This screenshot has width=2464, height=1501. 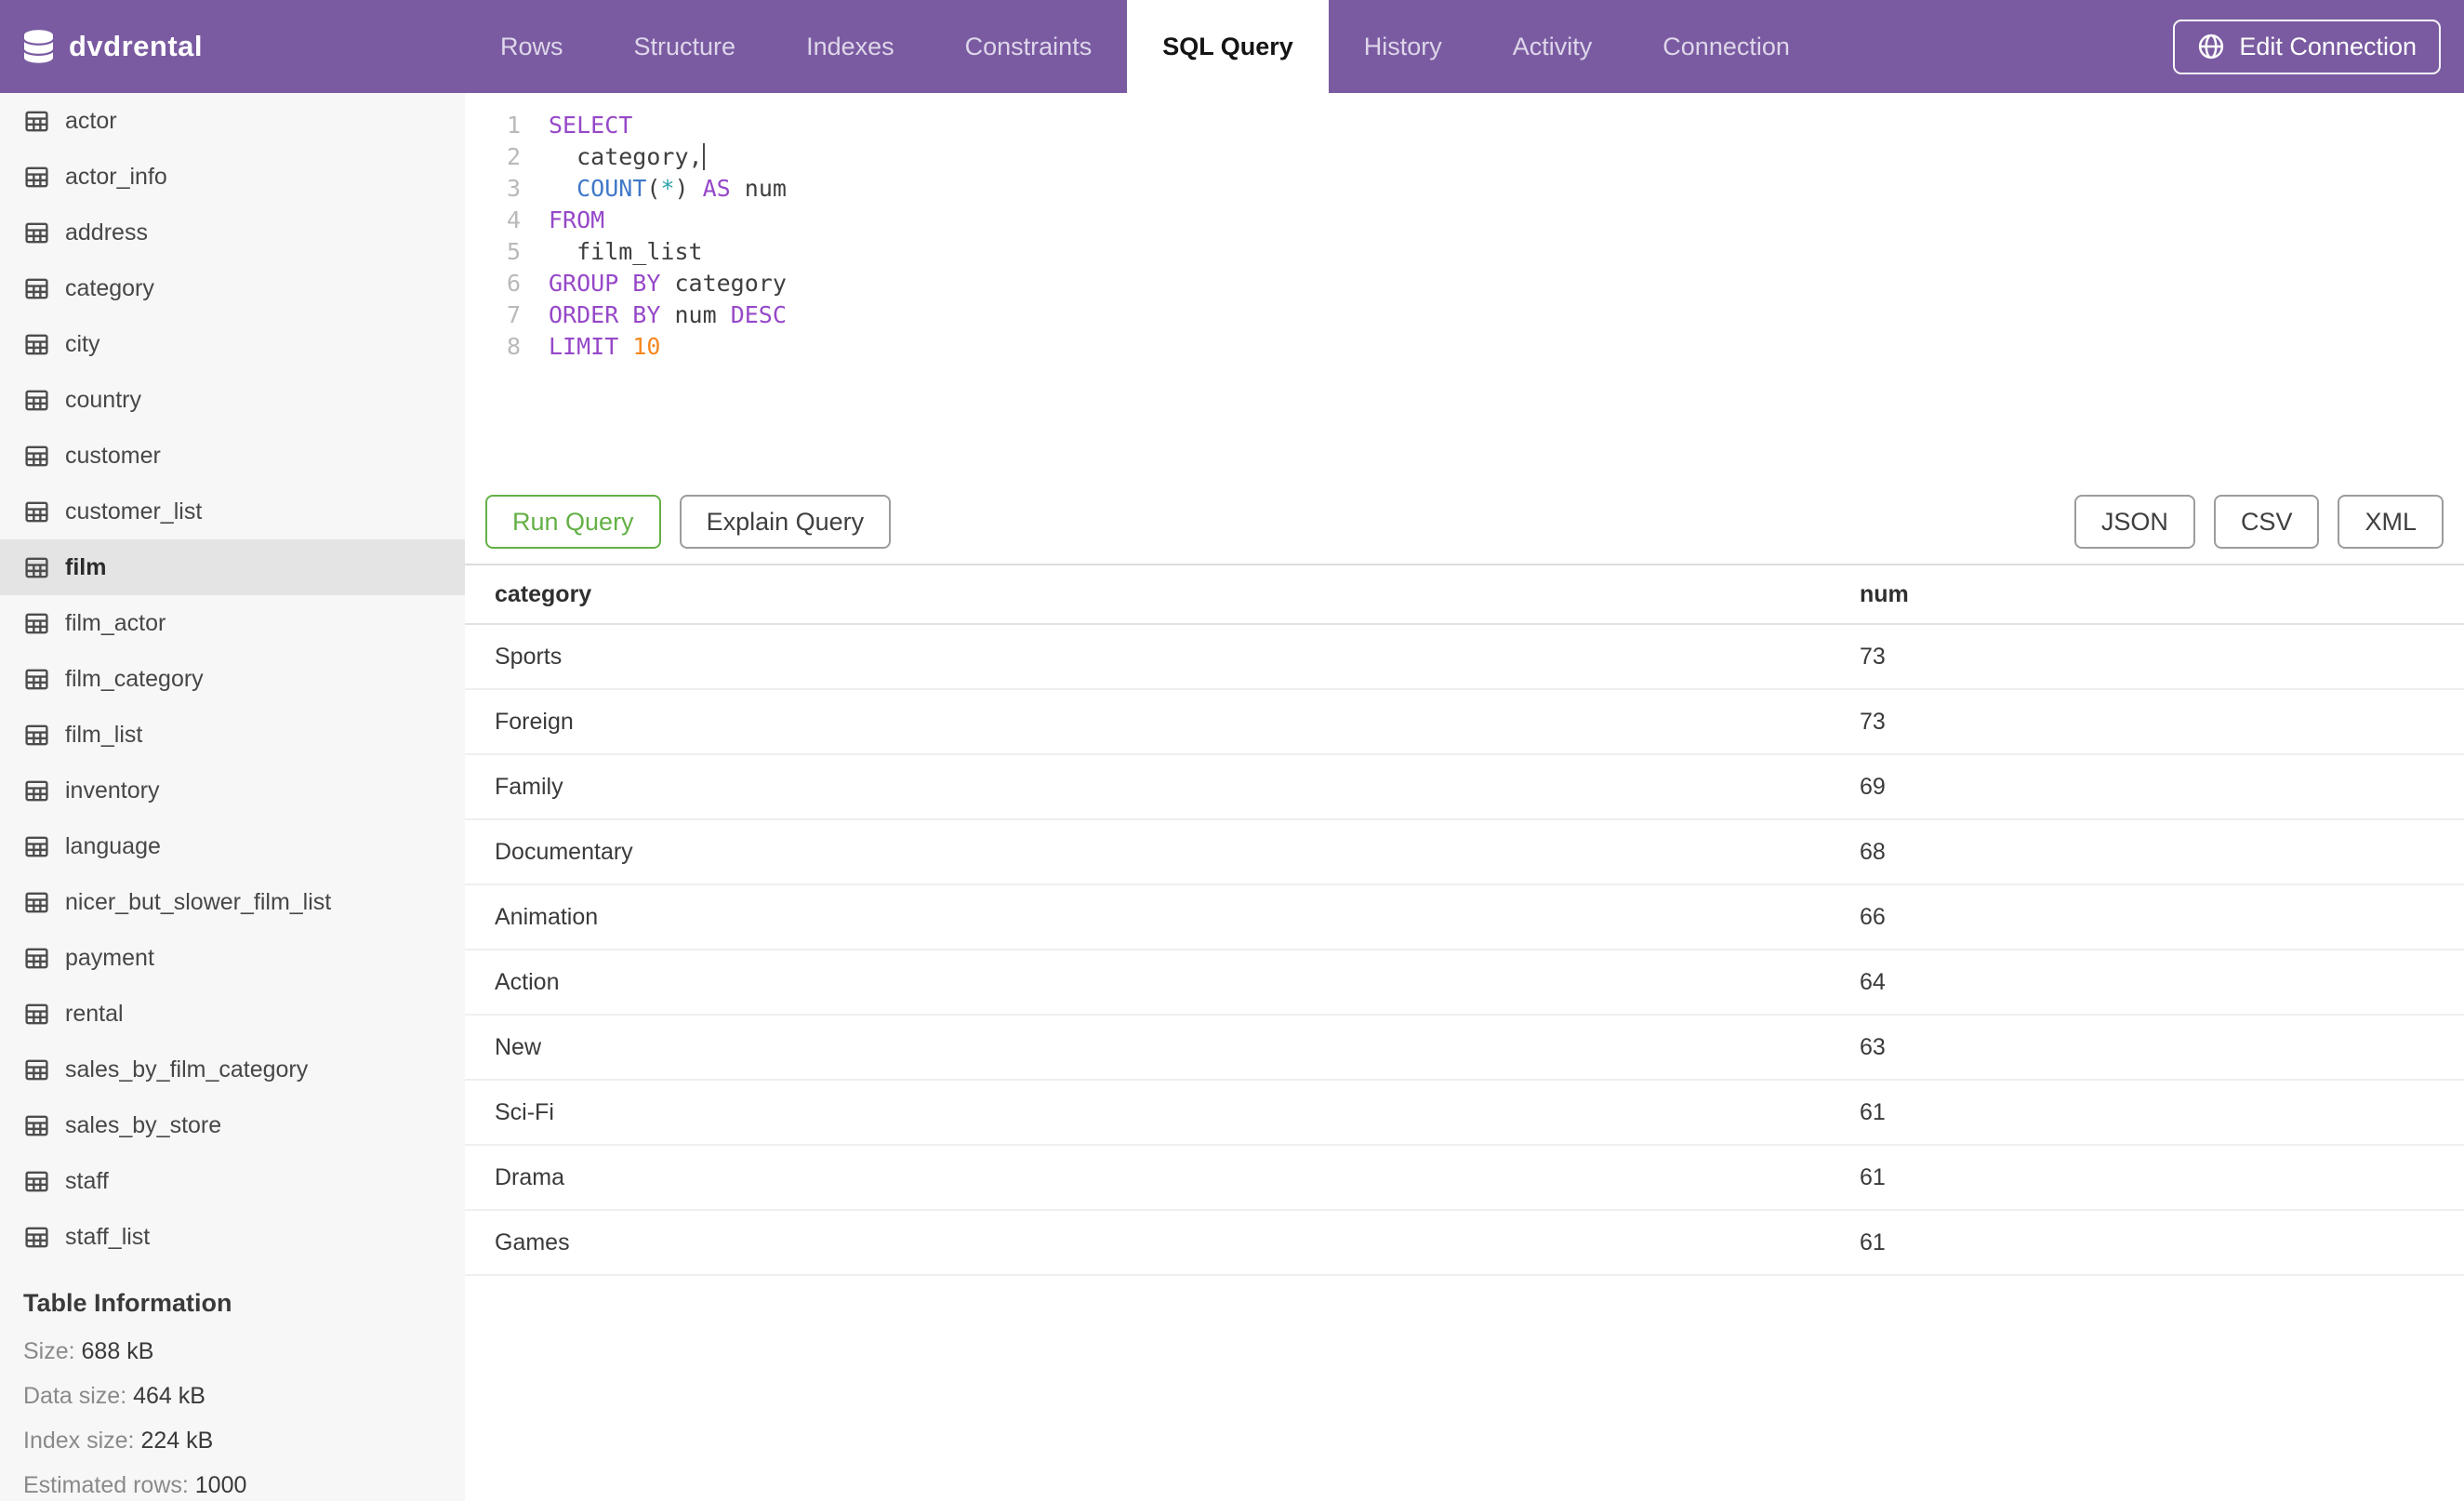 I want to click on sidebar-item-film-list: film_list, so click(x=232, y=735).